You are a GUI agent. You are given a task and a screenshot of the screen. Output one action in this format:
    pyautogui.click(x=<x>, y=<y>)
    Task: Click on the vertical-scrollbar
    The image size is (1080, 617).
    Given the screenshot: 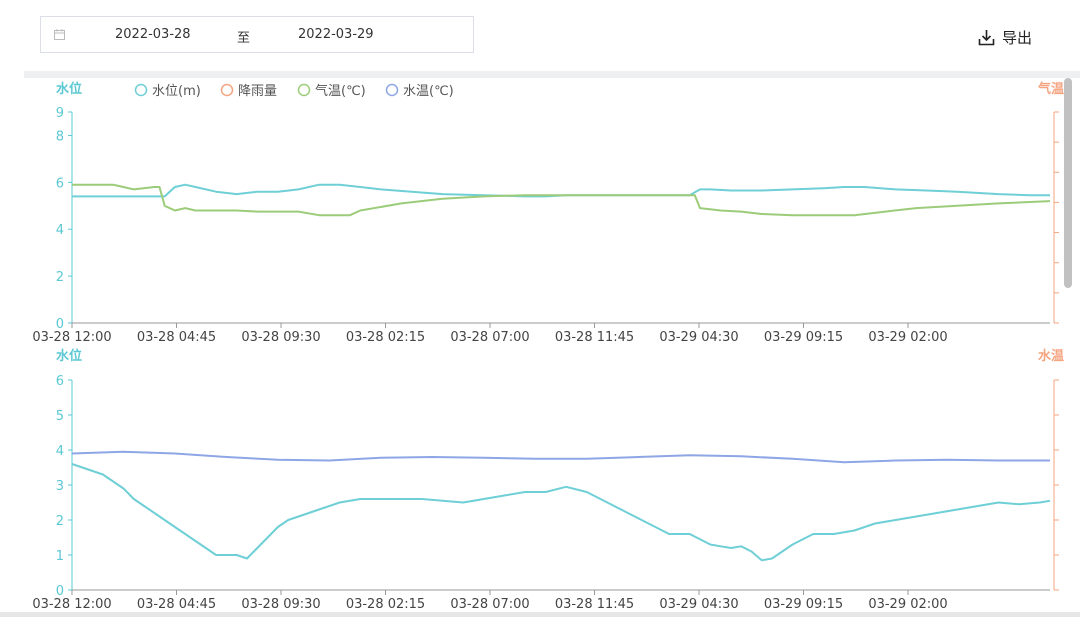 What is the action you would take?
    pyautogui.click(x=1068, y=183)
    